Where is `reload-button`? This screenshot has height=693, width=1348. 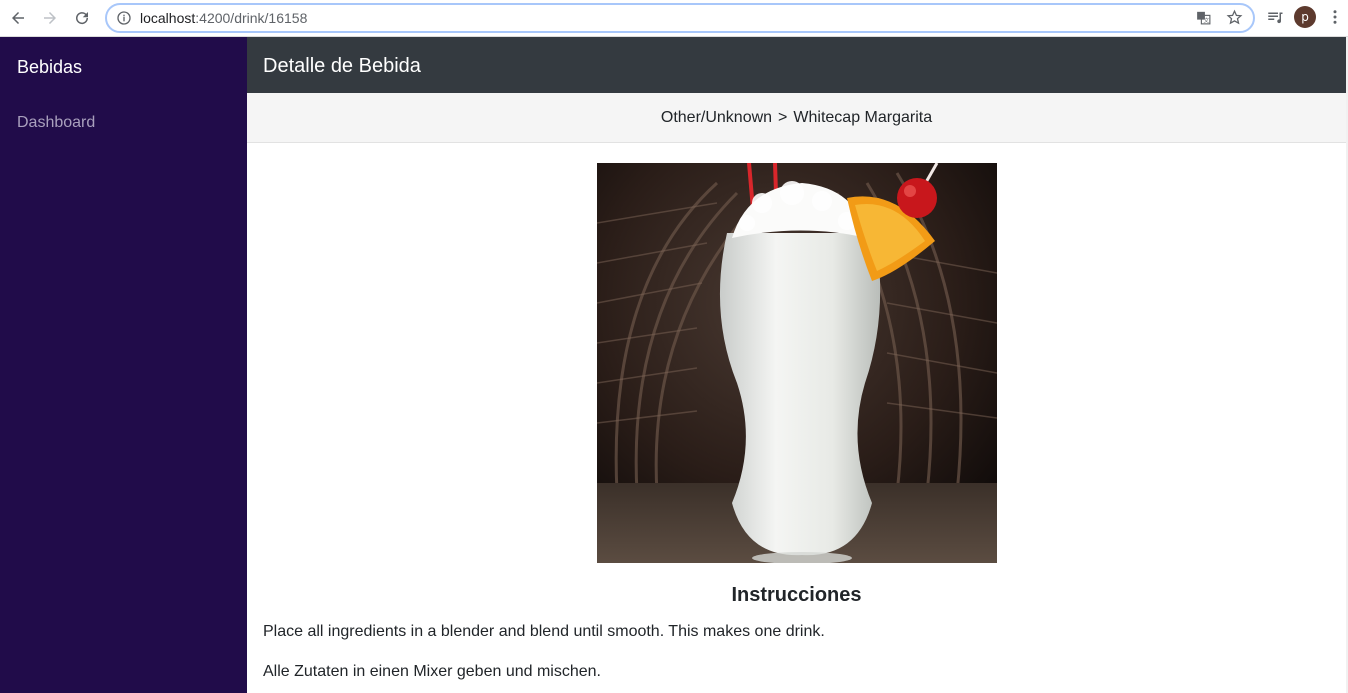
reload-button is located at coordinates (82, 18).